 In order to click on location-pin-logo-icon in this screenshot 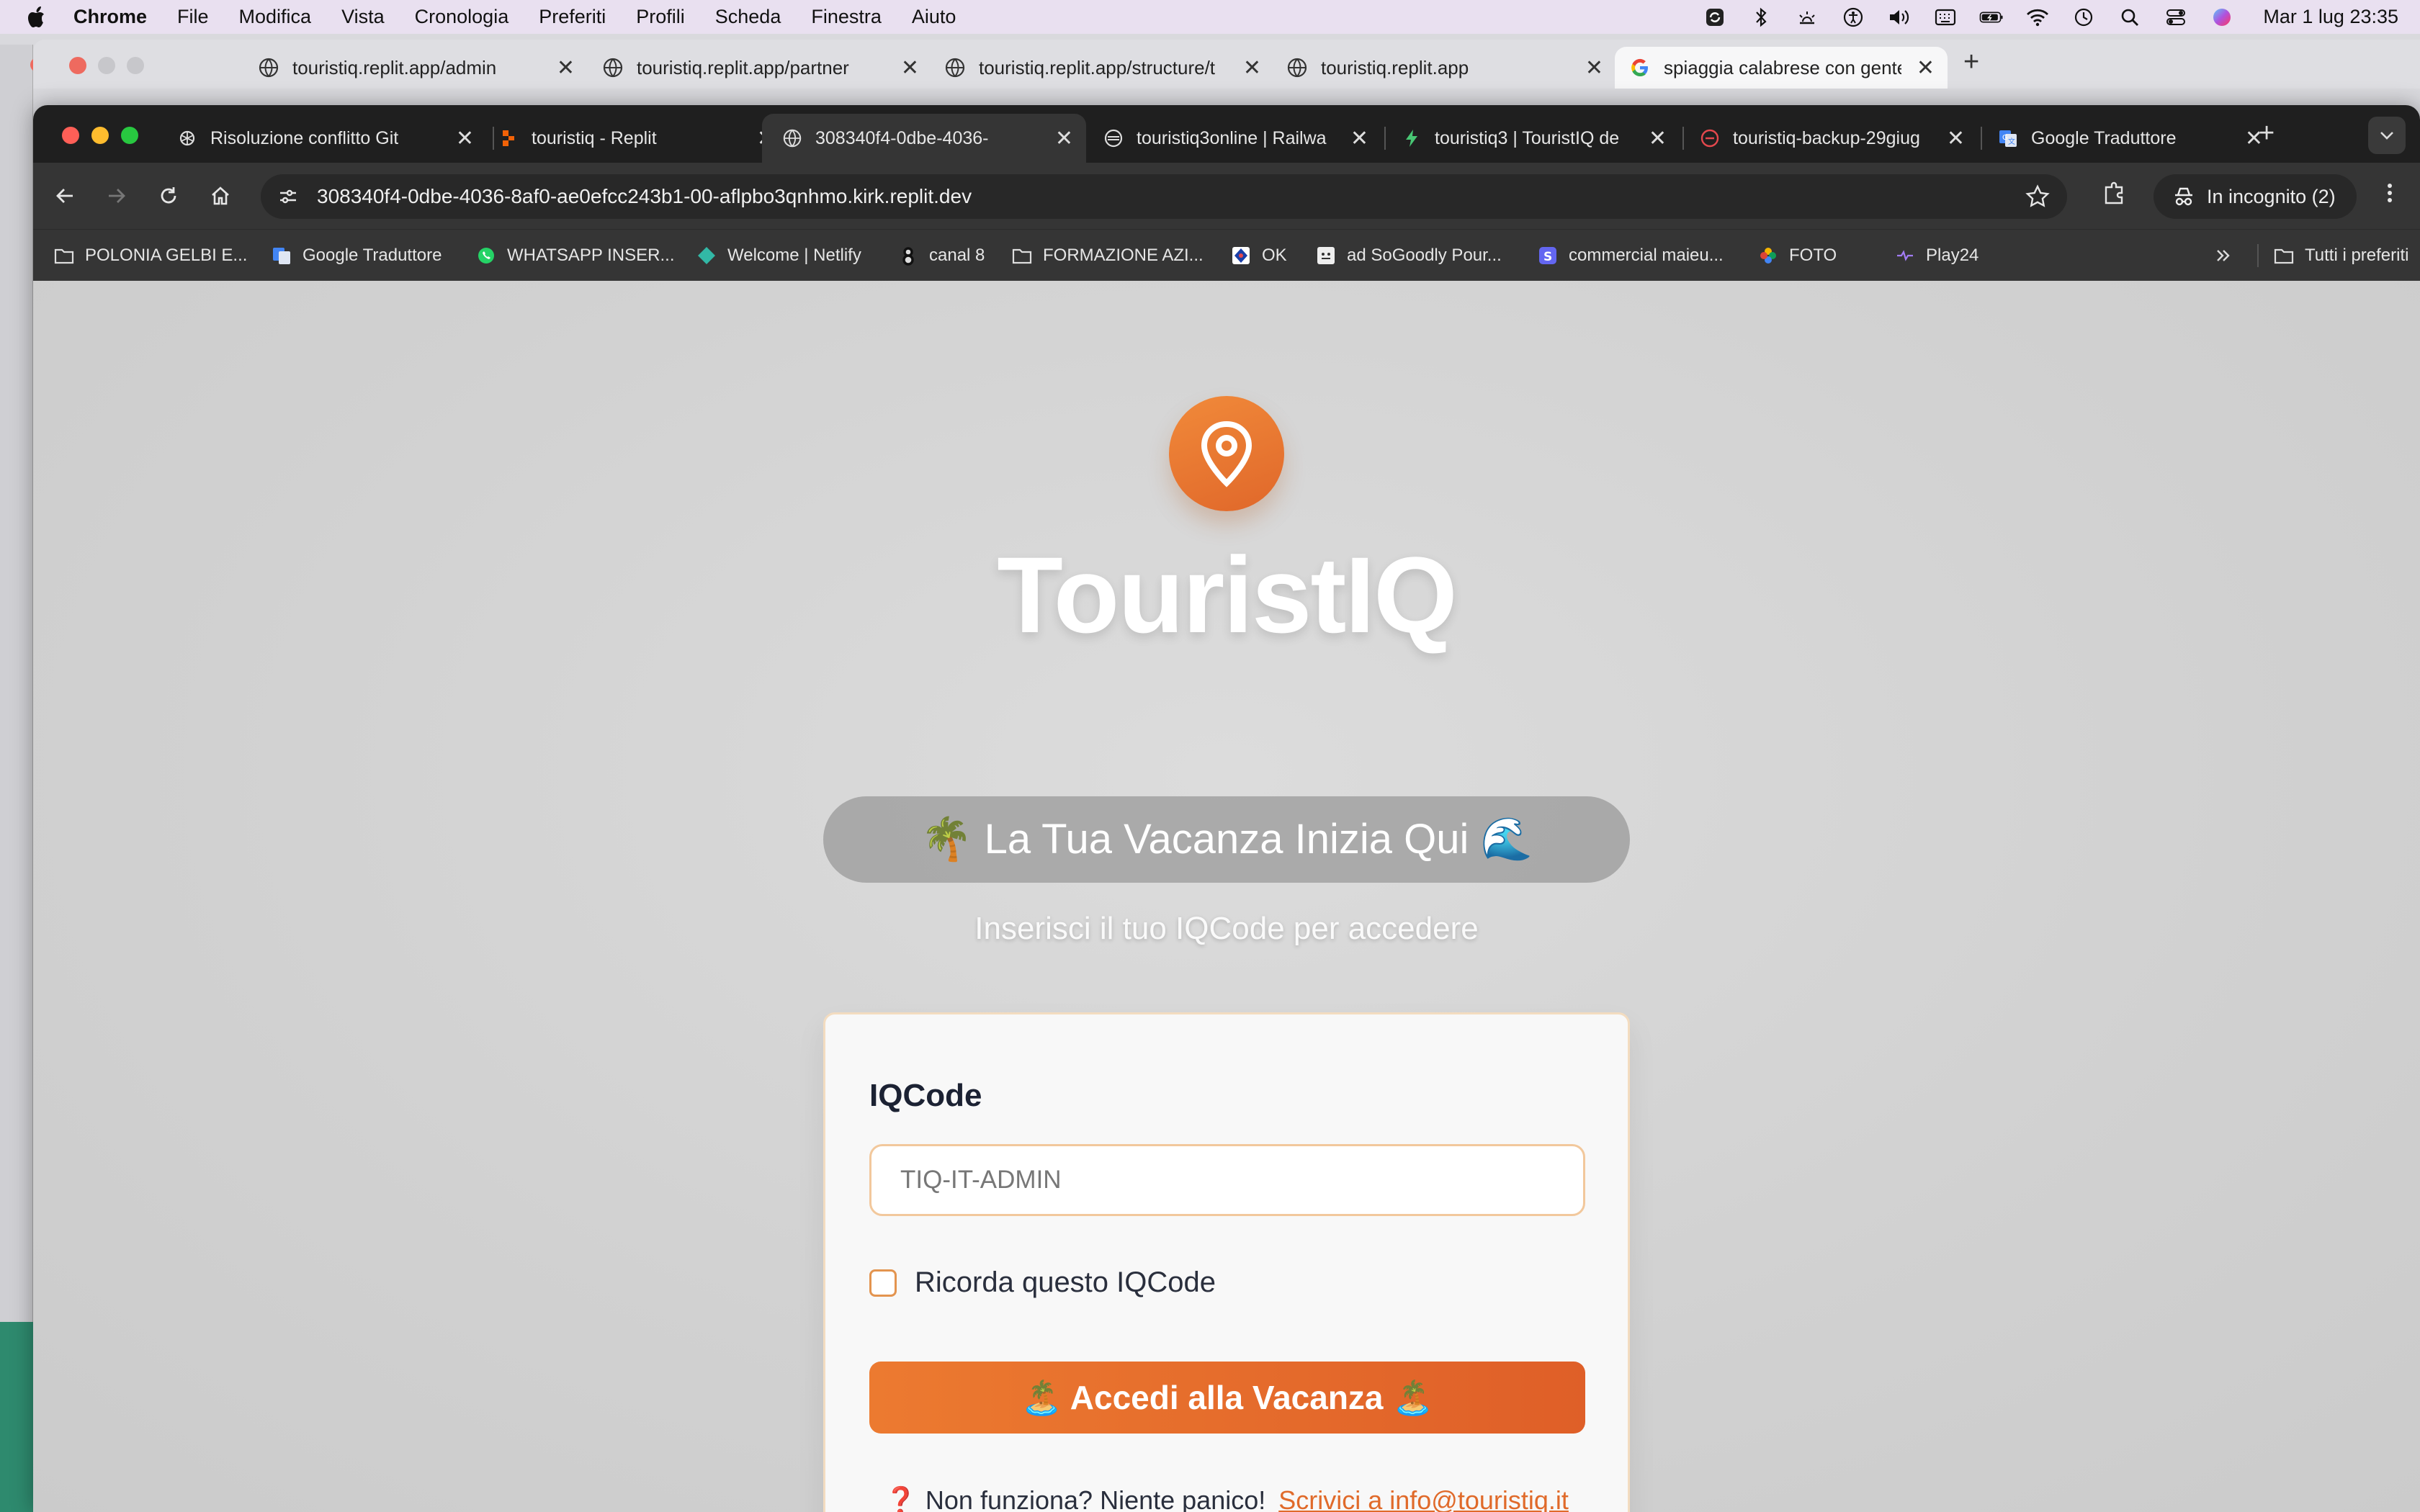, I will do `click(1226, 453)`.